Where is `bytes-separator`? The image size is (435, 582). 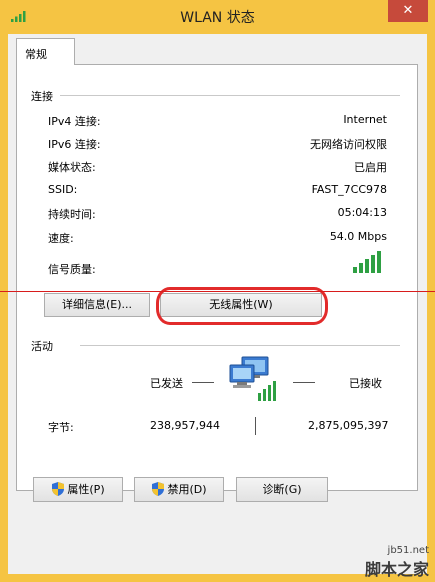
bytes-separator is located at coordinates (255, 426).